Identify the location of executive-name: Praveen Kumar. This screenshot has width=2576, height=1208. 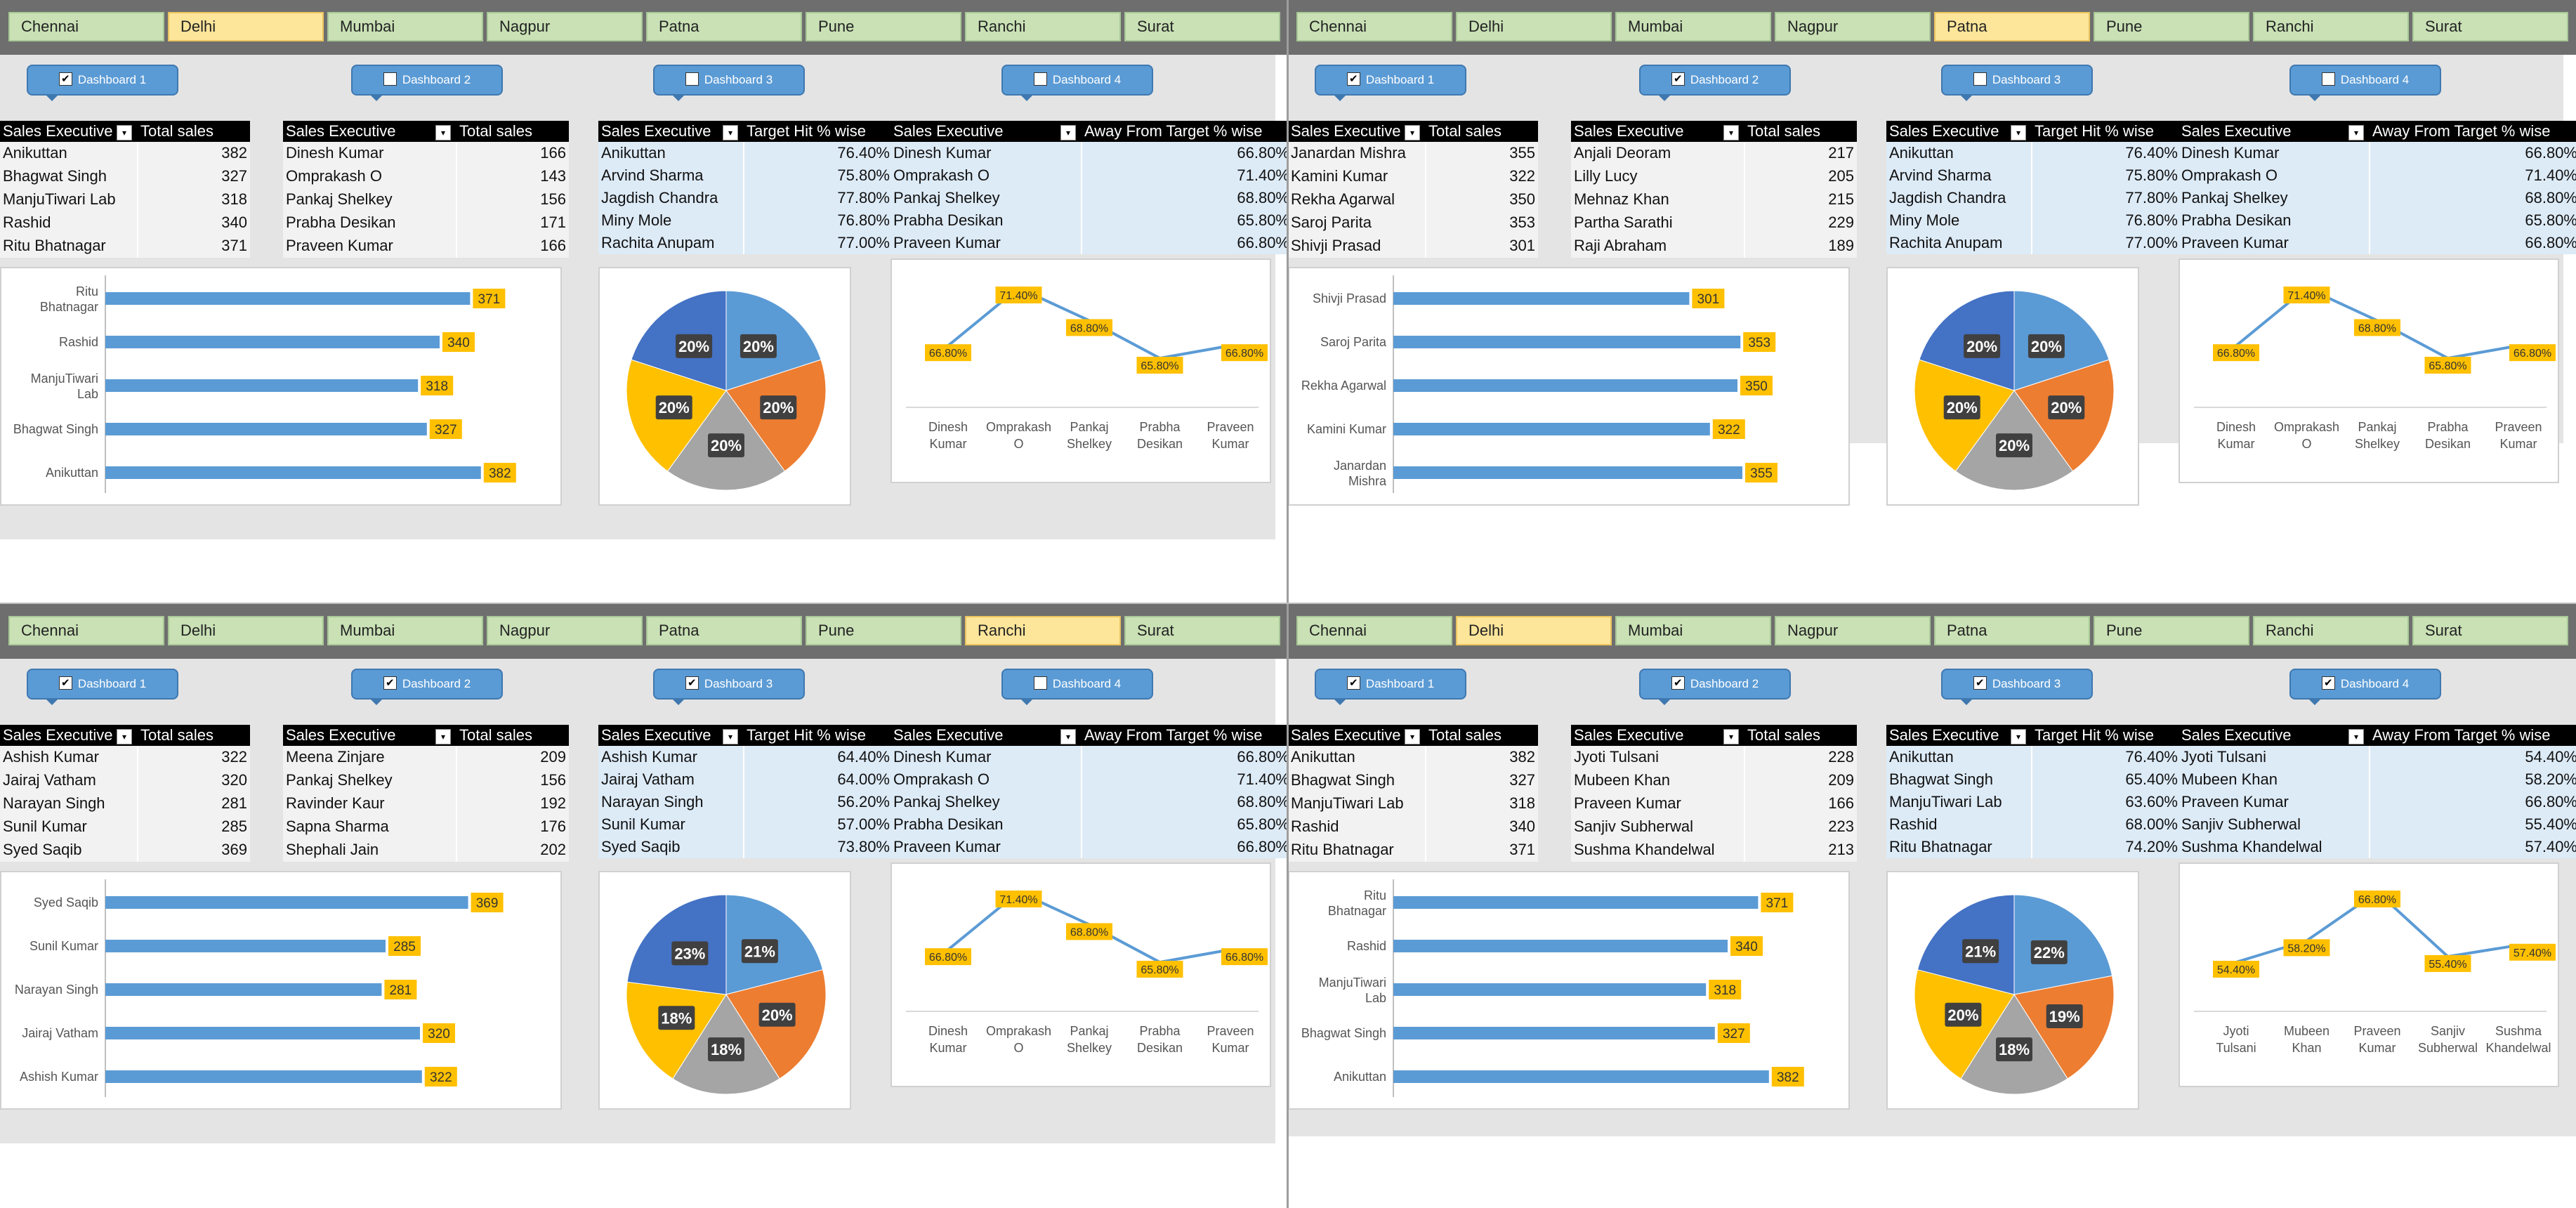
(370, 246).